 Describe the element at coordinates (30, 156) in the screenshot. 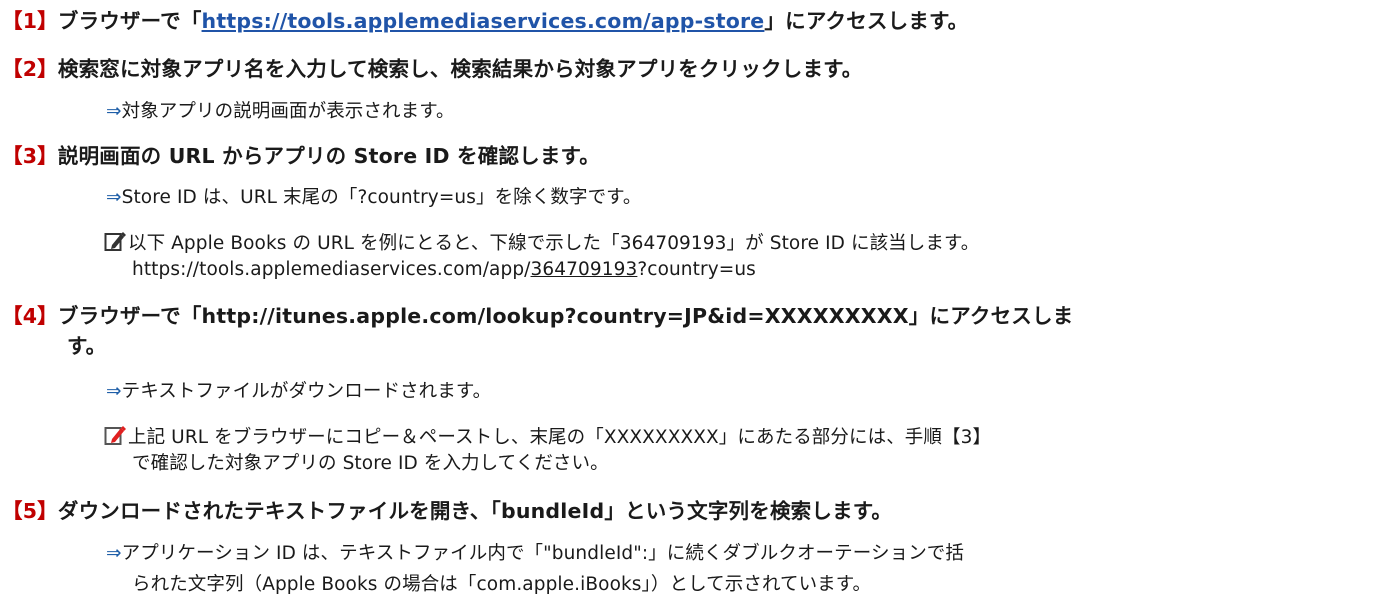

I see `step-3-number: 【3】` at that location.